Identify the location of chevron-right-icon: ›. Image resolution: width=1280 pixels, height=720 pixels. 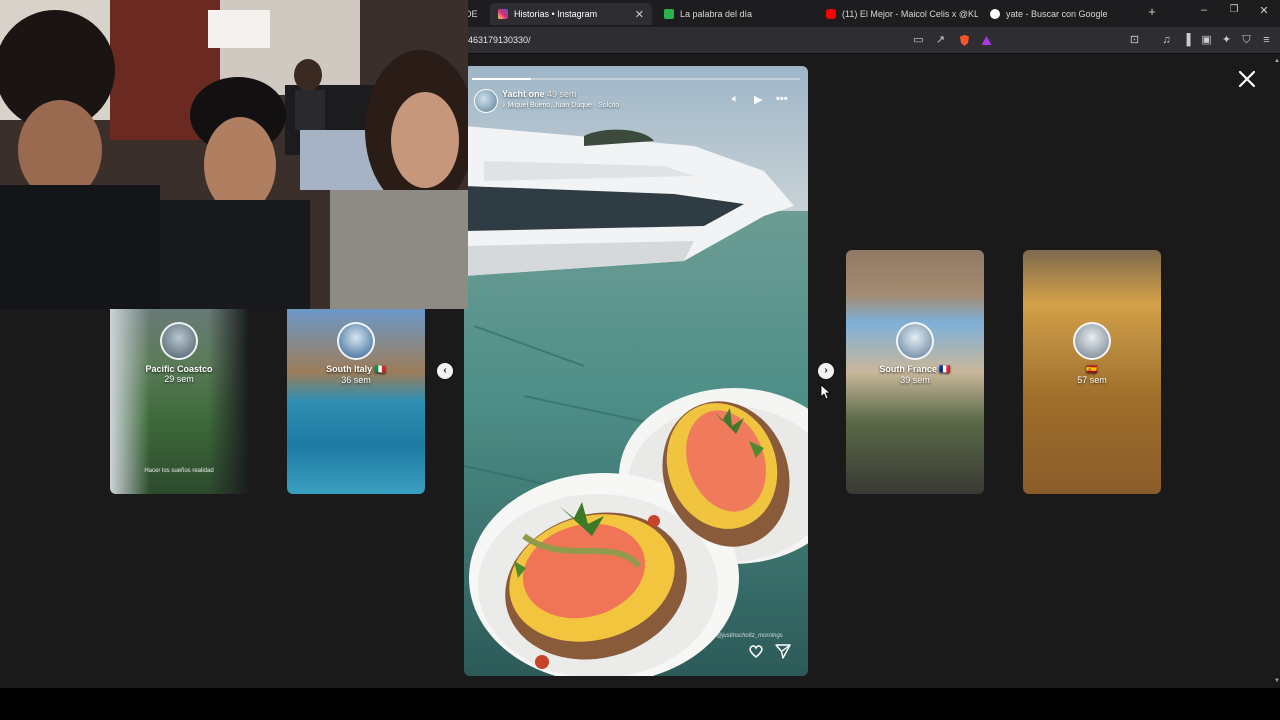
(826, 371).